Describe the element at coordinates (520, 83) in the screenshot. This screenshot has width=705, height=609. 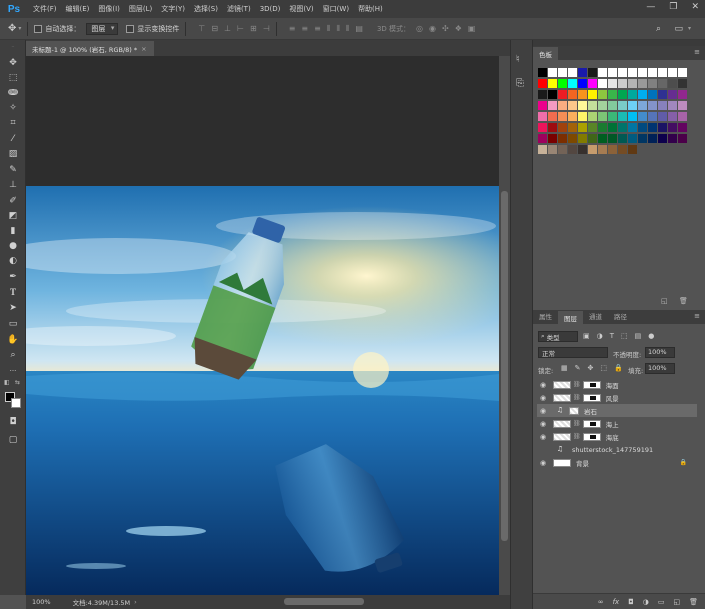
I see `properties-icon: ⎘` at that location.